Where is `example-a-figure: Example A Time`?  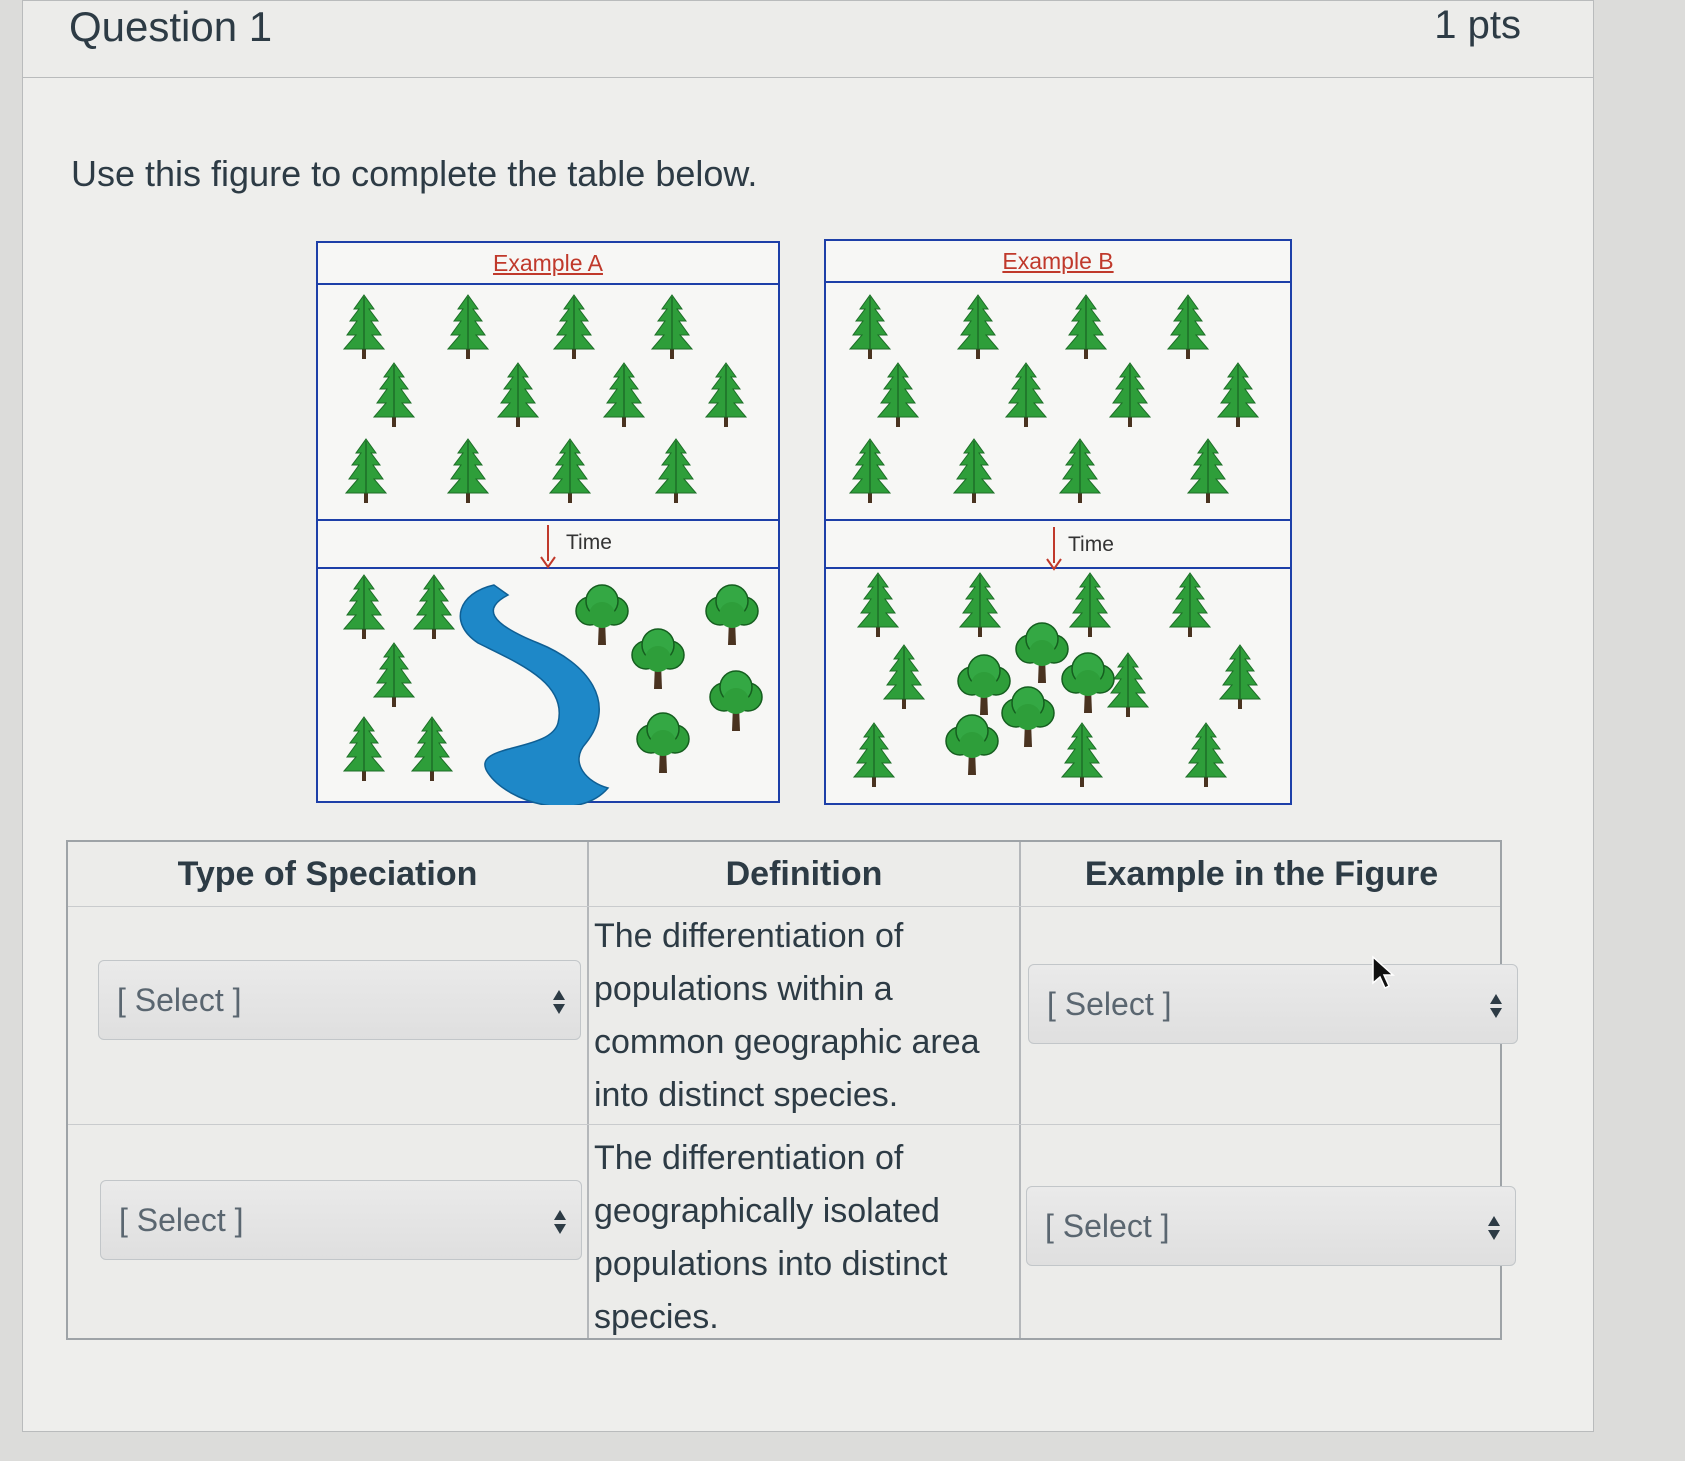
example-a-figure: Example A Time is located at coordinates (548, 523).